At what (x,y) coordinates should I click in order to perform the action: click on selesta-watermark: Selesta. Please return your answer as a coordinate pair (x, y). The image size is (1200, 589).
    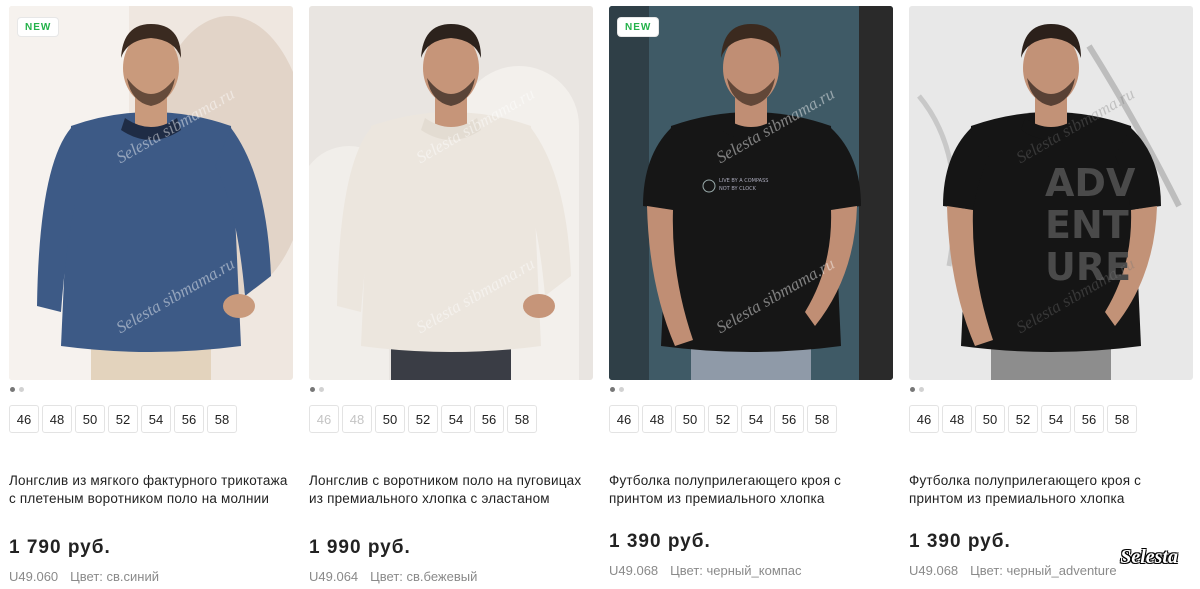
    Looking at the image, I should click on (1149, 557).